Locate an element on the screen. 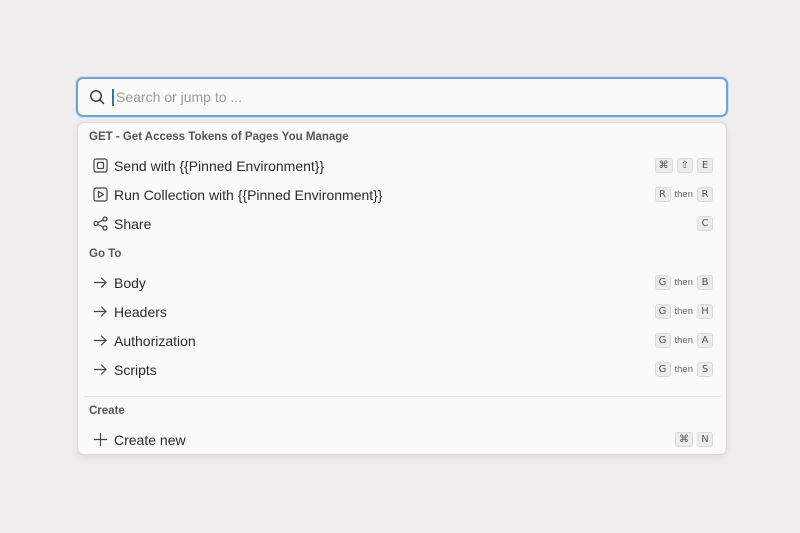 This screenshot has height=533, width=800. key-e: E is located at coordinates (705, 165).